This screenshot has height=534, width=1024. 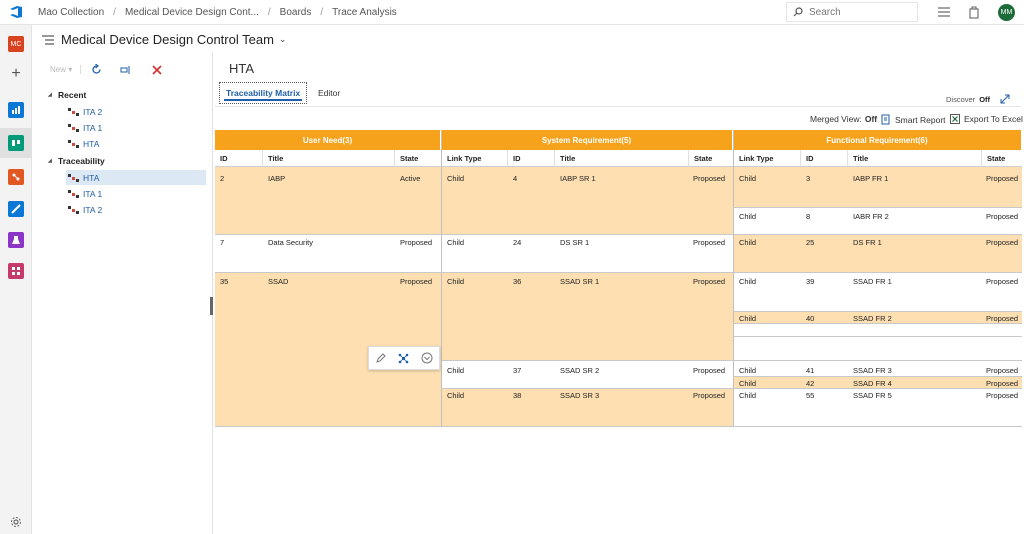 What do you see at coordinates (136, 143) in the screenshot?
I see `tree-item-recent-hta: HTA` at bounding box center [136, 143].